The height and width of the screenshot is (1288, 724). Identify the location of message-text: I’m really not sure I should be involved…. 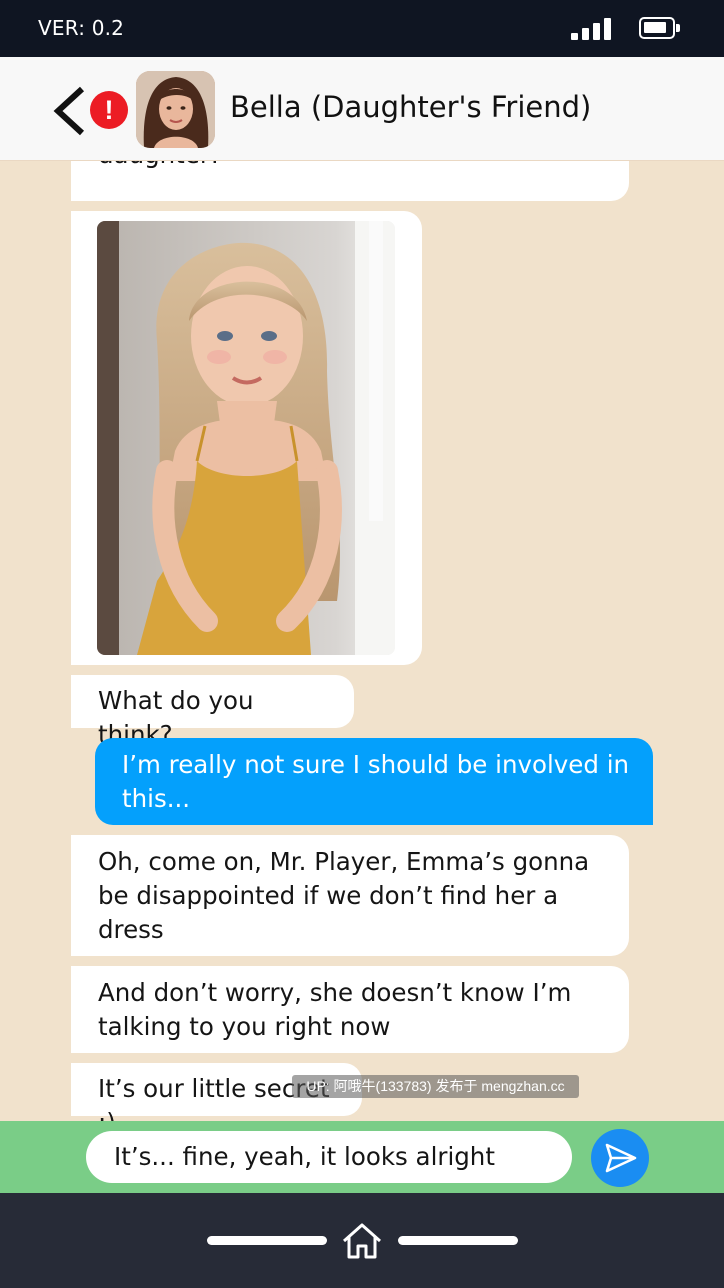
(376, 781).